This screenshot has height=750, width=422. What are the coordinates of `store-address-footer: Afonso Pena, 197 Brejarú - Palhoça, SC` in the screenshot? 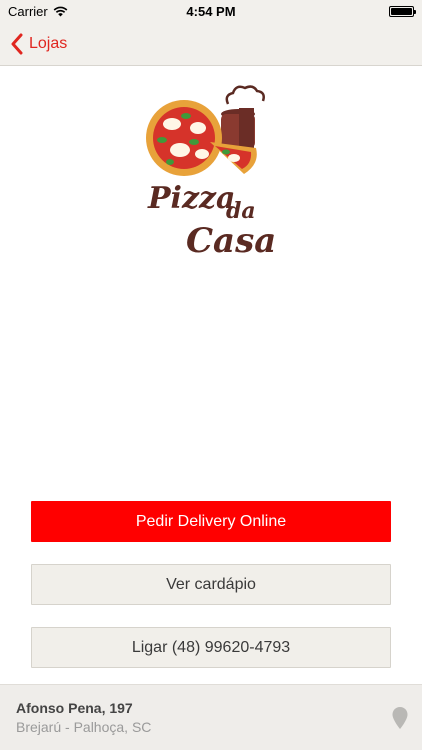 It's located at (211, 717).